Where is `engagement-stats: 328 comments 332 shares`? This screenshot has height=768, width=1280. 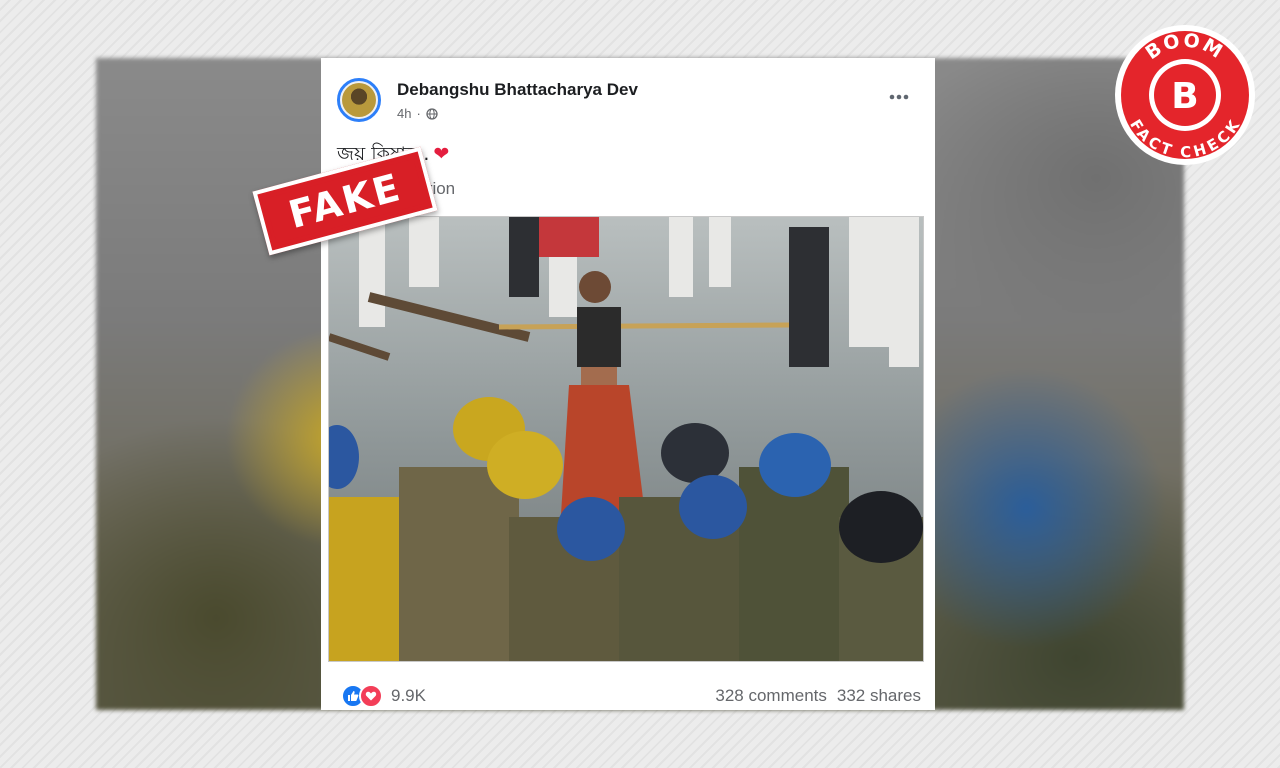
engagement-stats: 328 comments 332 shares is located at coordinates (818, 696).